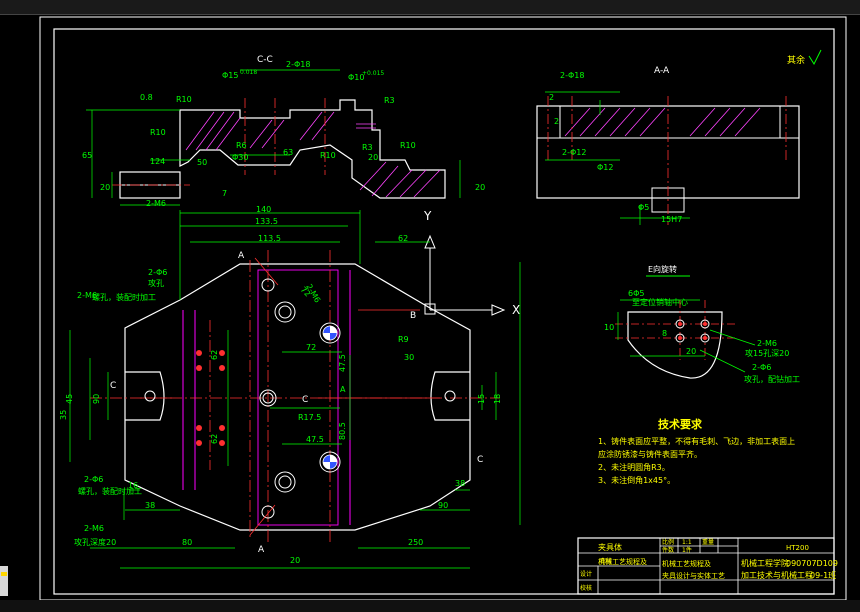  What do you see at coordinates (480, 460) in the screenshot?
I see `svg-text: C` at bounding box center [480, 460].